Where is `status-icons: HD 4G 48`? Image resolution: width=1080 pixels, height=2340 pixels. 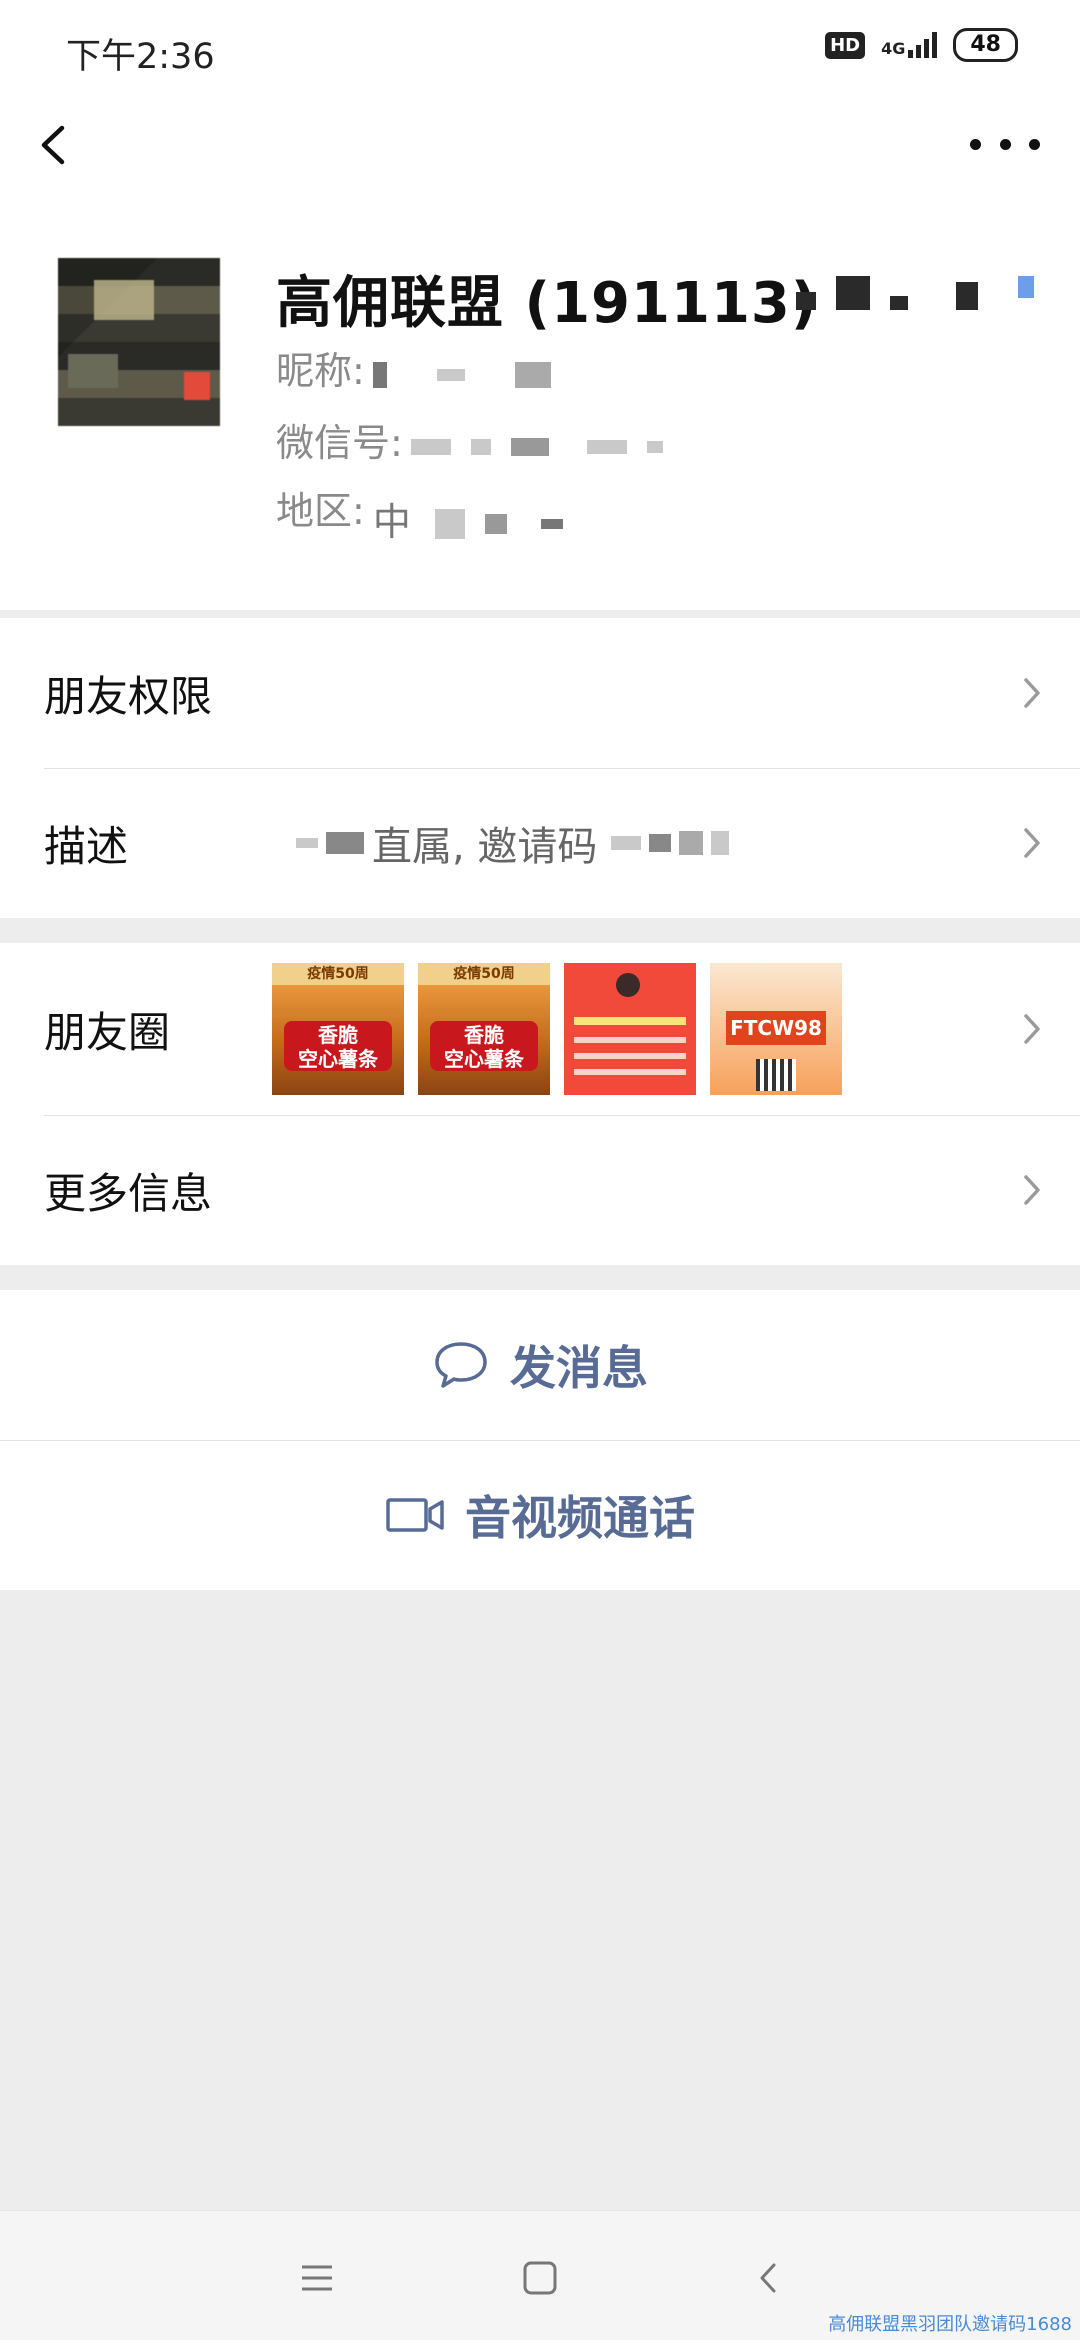 status-icons: HD 4G 48 is located at coordinates (921, 45).